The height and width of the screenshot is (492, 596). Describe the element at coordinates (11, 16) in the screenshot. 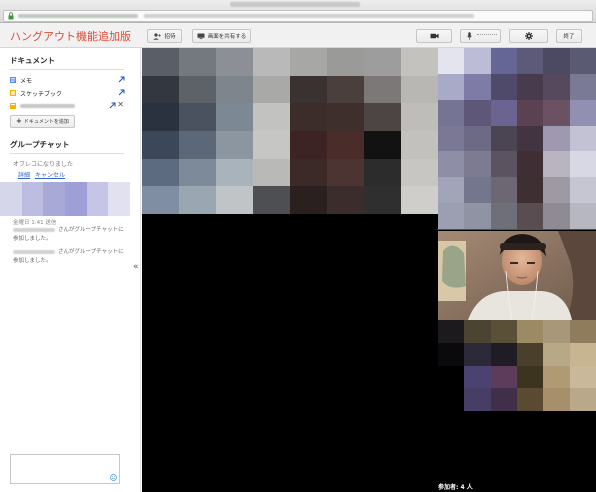

I see `lock-icon` at that location.